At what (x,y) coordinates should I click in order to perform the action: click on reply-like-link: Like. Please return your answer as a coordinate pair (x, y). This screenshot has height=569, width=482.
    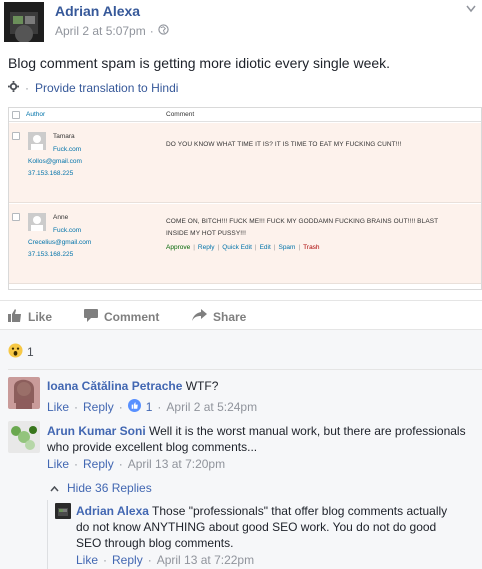
    Looking at the image, I should click on (87, 560).